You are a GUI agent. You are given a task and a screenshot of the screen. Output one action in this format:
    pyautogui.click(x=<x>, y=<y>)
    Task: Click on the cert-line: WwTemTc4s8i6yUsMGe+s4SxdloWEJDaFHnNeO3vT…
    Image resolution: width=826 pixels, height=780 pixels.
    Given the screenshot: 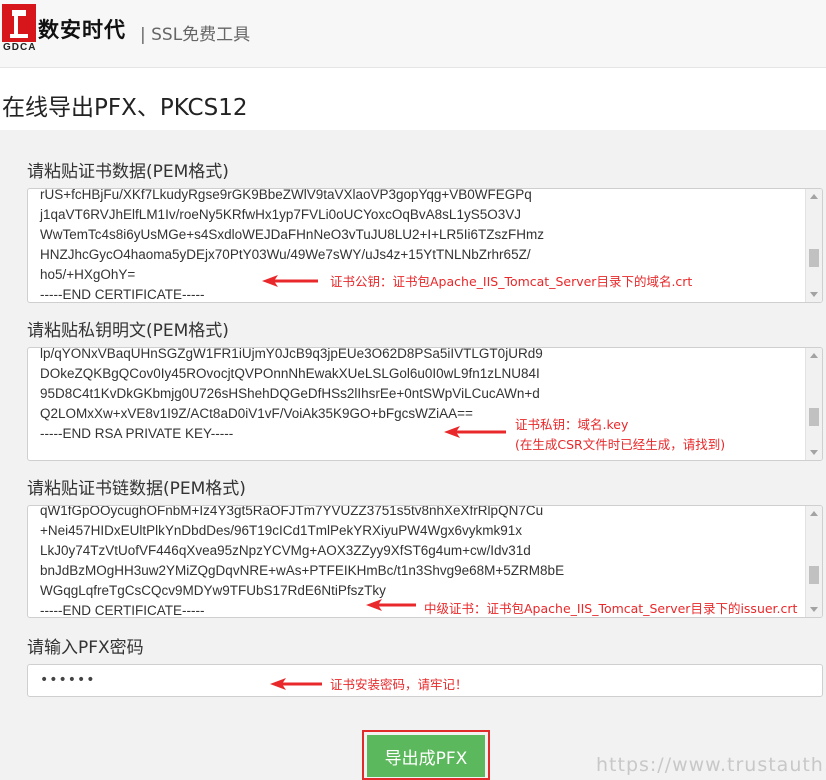 What is the action you would take?
    pyautogui.click(x=292, y=234)
    